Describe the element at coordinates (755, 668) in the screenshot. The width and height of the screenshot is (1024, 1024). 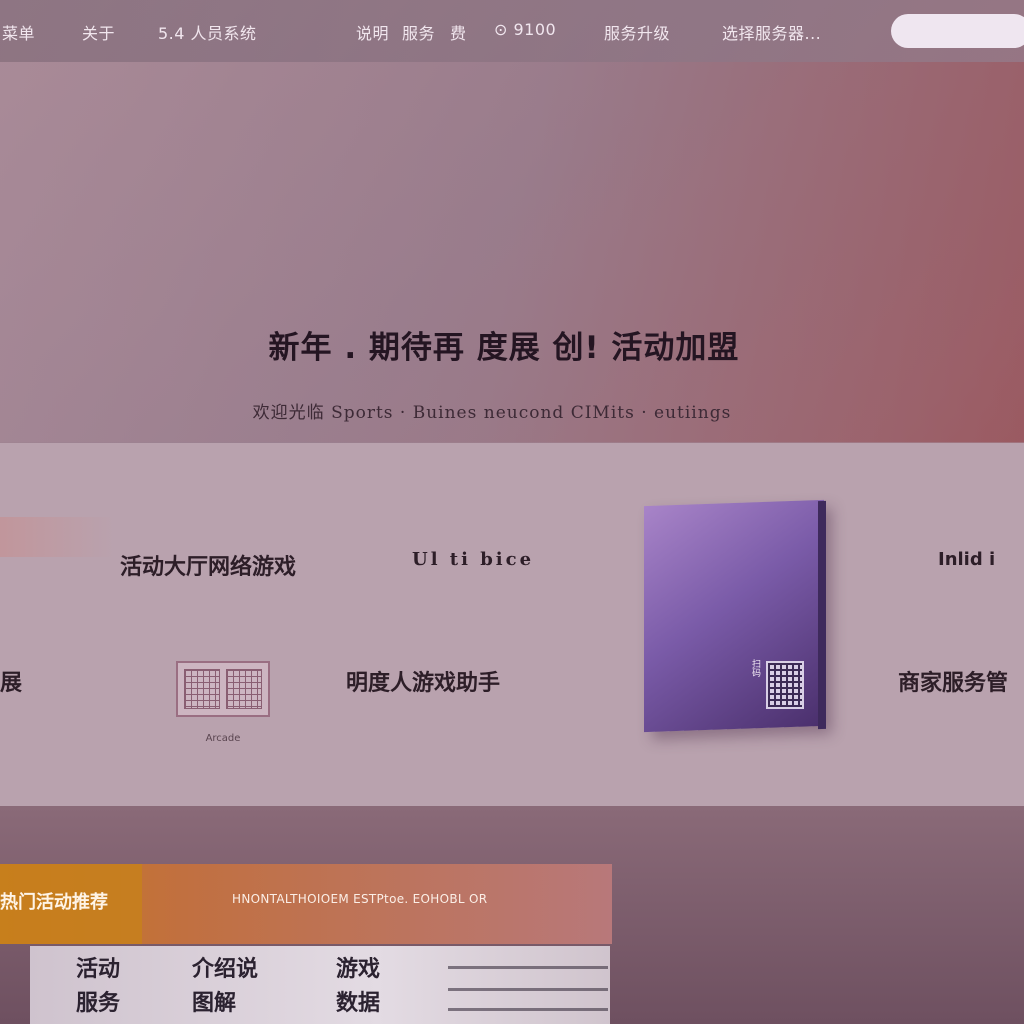
I see `qr-label: 扫码` at that location.